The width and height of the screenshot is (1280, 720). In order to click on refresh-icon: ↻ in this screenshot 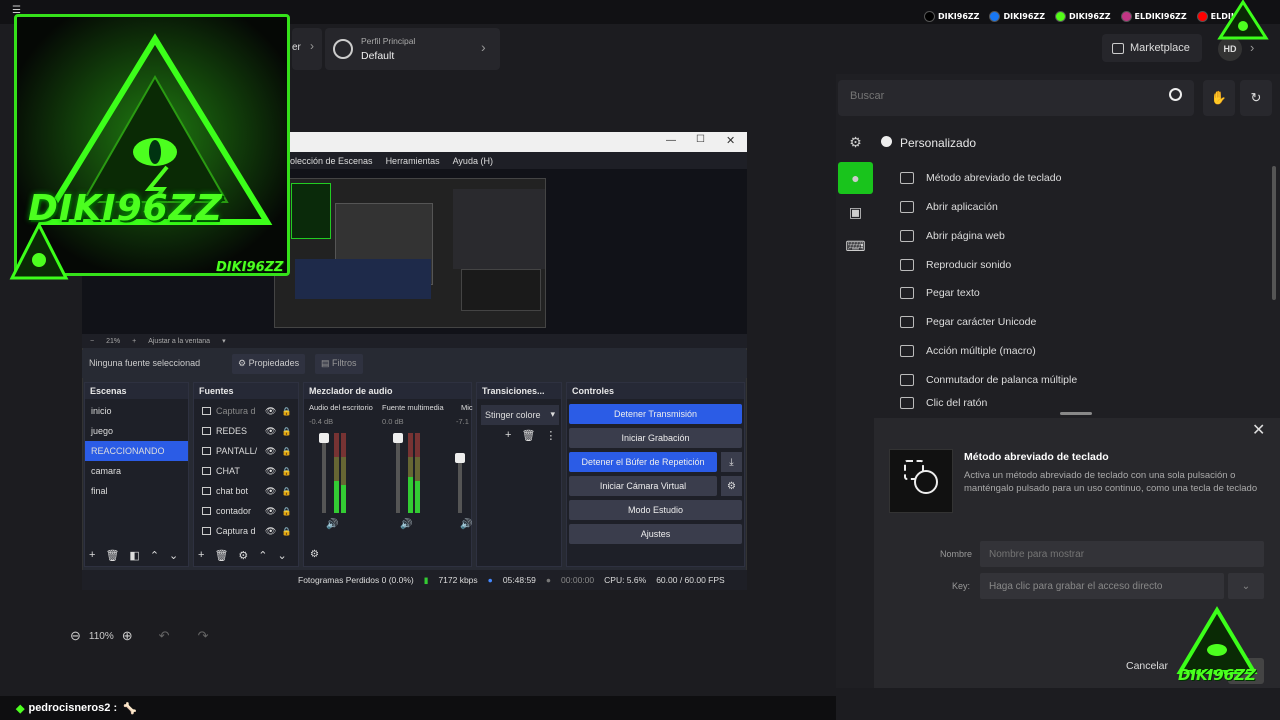, I will do `click(1256, 98)`.